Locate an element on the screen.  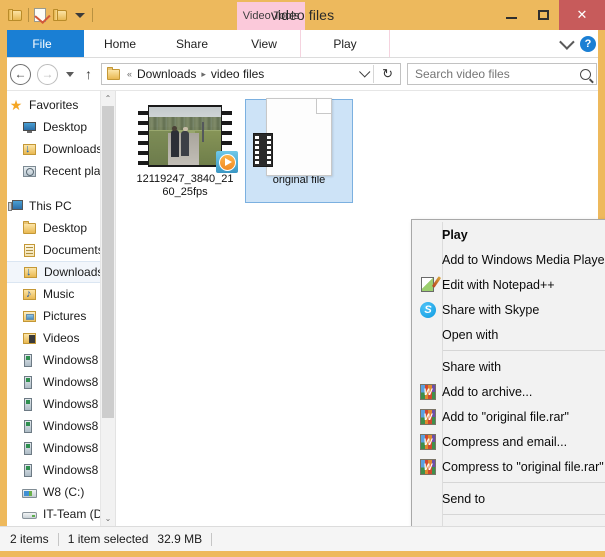
play-badge is located at coordinates (227, 162).